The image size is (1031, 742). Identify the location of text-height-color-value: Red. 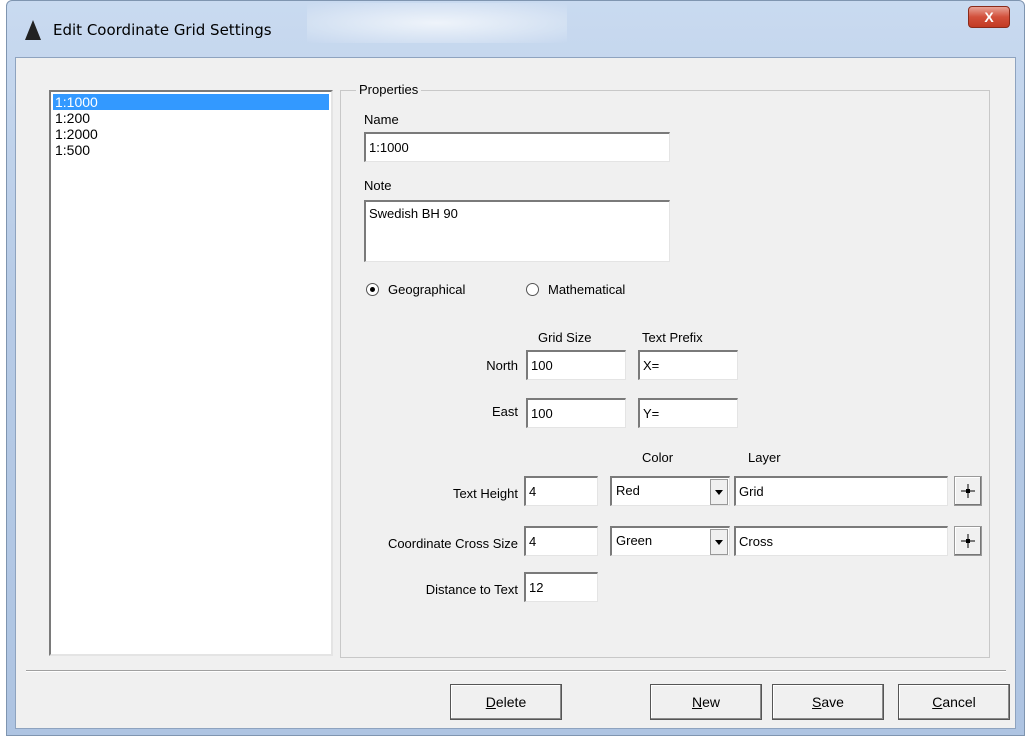
(628, 490).